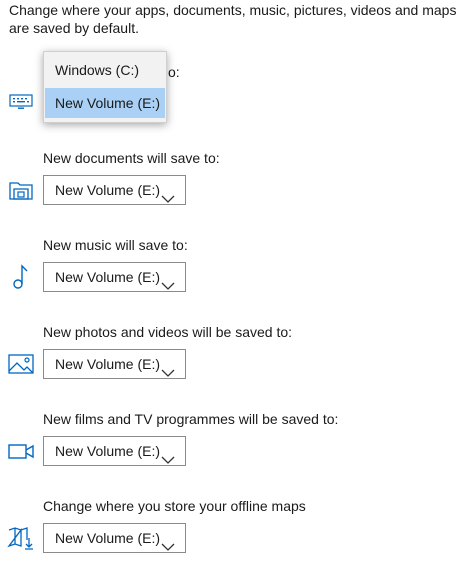 This screenshot has height=581, width=468. I want to click on documents-label: New documents will save to:, so click(131, 158).